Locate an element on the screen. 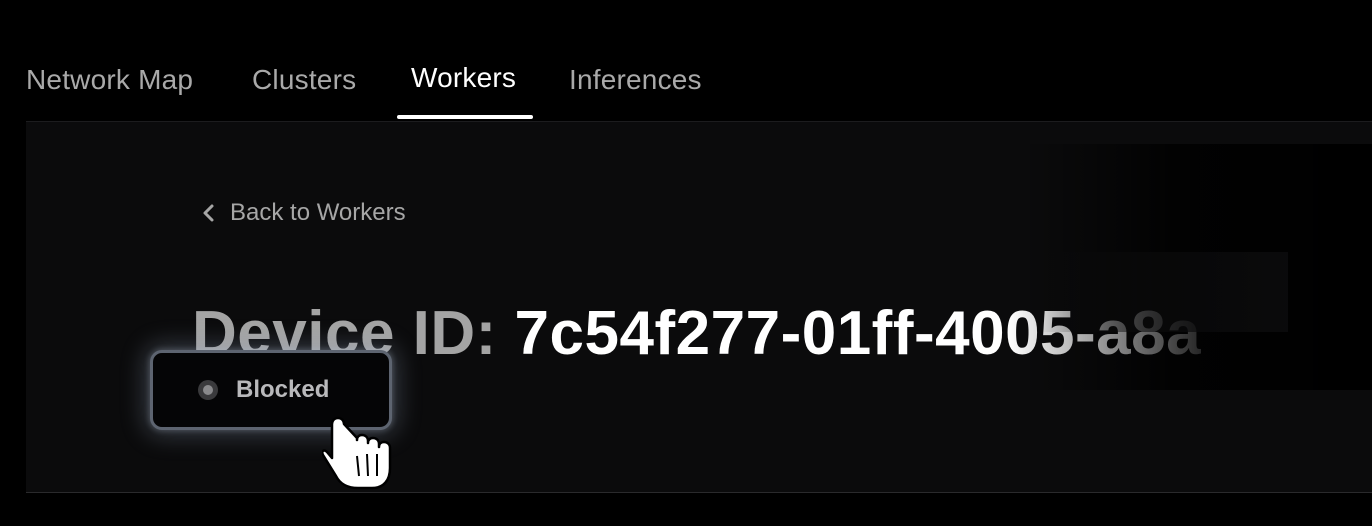 This screenshot has height=526, width=1372. tab-clusters: Clusters is located at coordinates (304, 80).